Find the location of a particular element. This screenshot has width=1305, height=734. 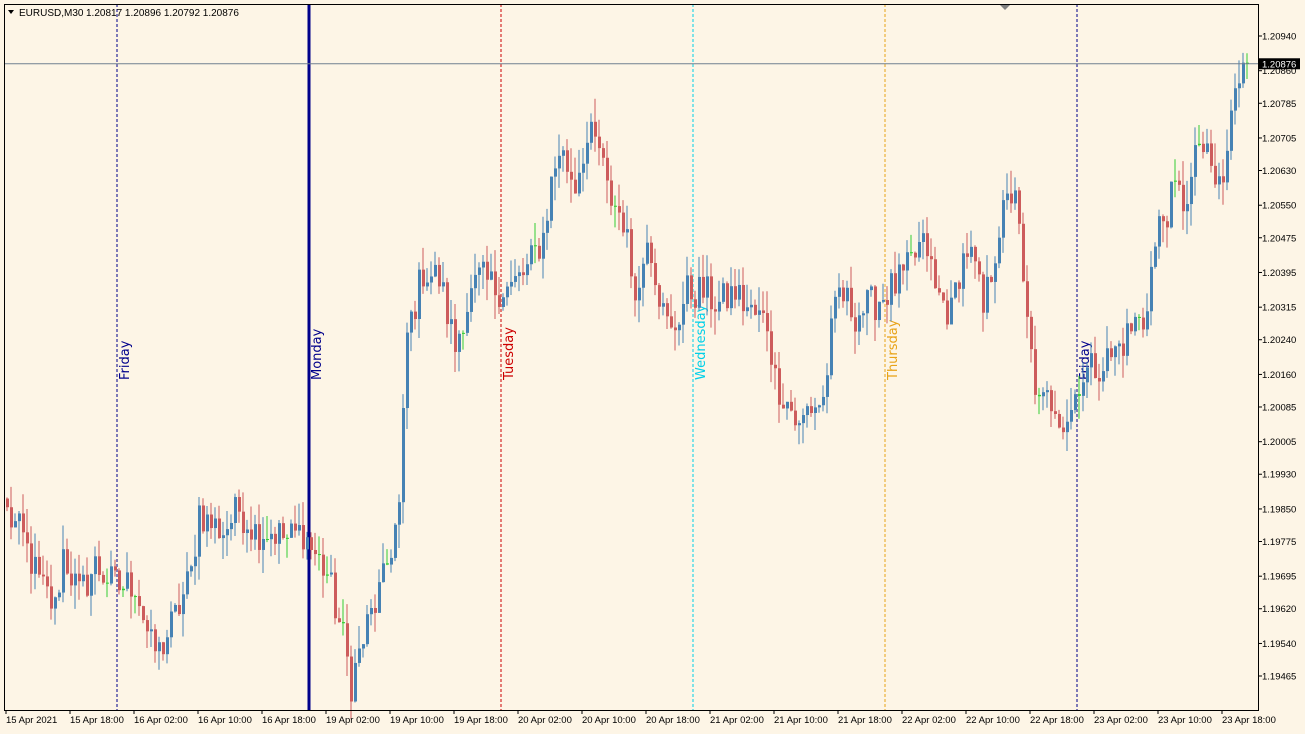

x-tick-label: 20 Apr 18:00 is located at coordinates (673, 720).